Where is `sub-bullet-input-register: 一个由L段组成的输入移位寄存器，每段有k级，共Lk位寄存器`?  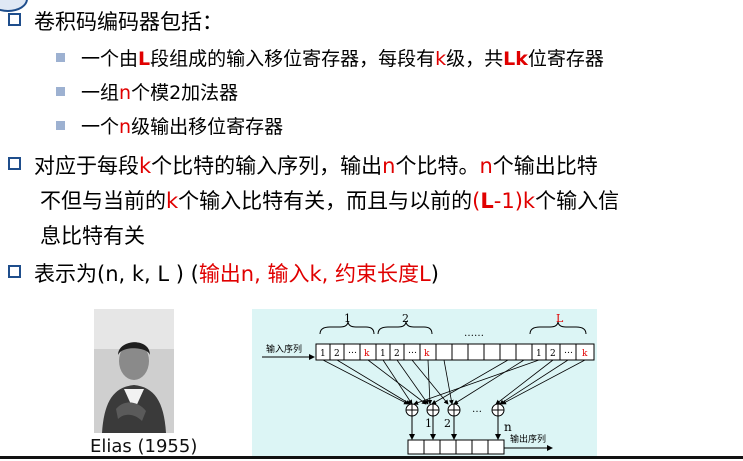
sub-bullet-input-register: 一个由L段组成的输入移位寄存器，每段有k级，共Lk位寄存器 is located at coordinates (330, 57).